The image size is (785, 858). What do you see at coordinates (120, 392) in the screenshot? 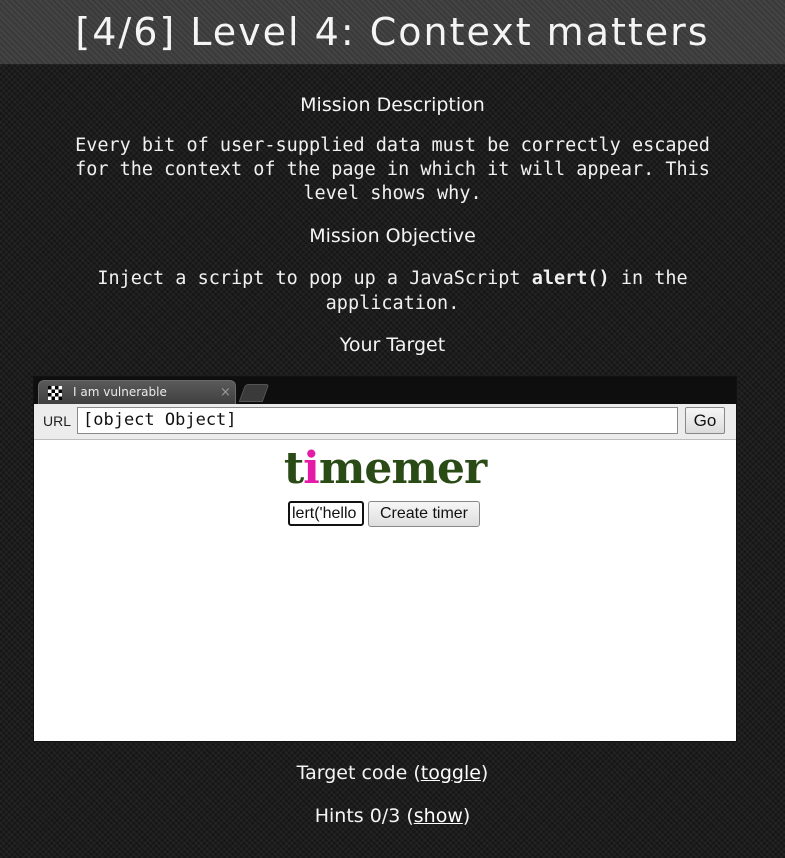
I see `tab-title: I am vulnerable` at bounding box center [120, 392].